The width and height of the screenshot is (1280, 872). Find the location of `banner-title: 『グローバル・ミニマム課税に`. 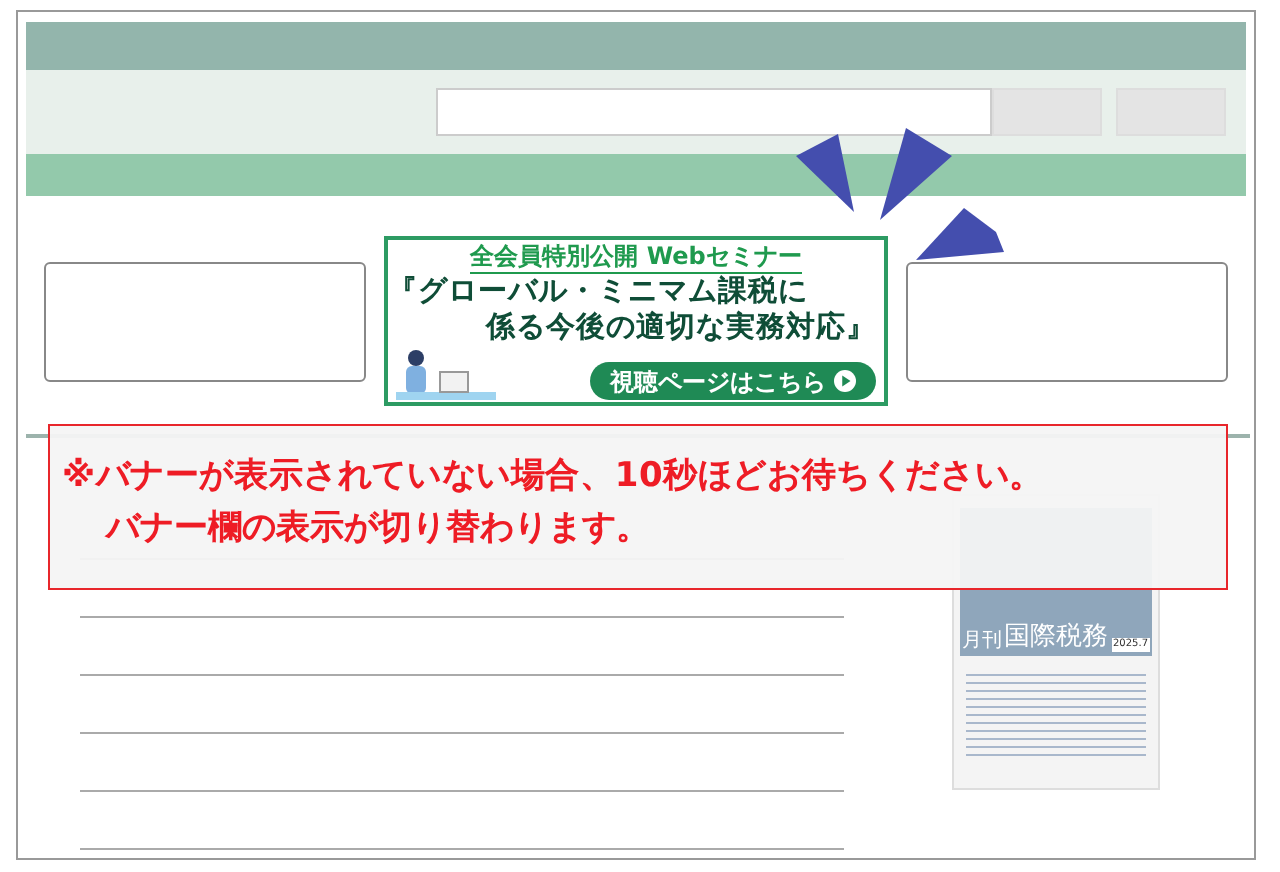

banner-title: 『グローバル・ミニマム課税に is located at coordinates (598, 292).